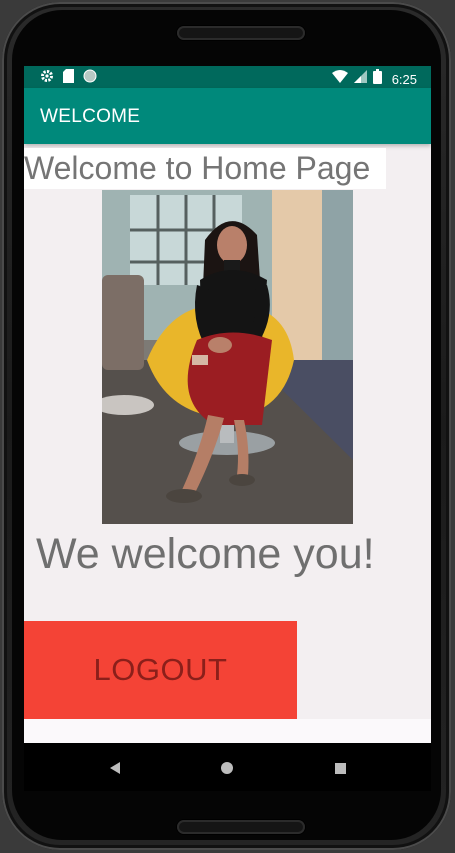  Describe the element at coordinates (90, 116) in the screenshot. I see `app-bar-title: WELCOME` at that location.